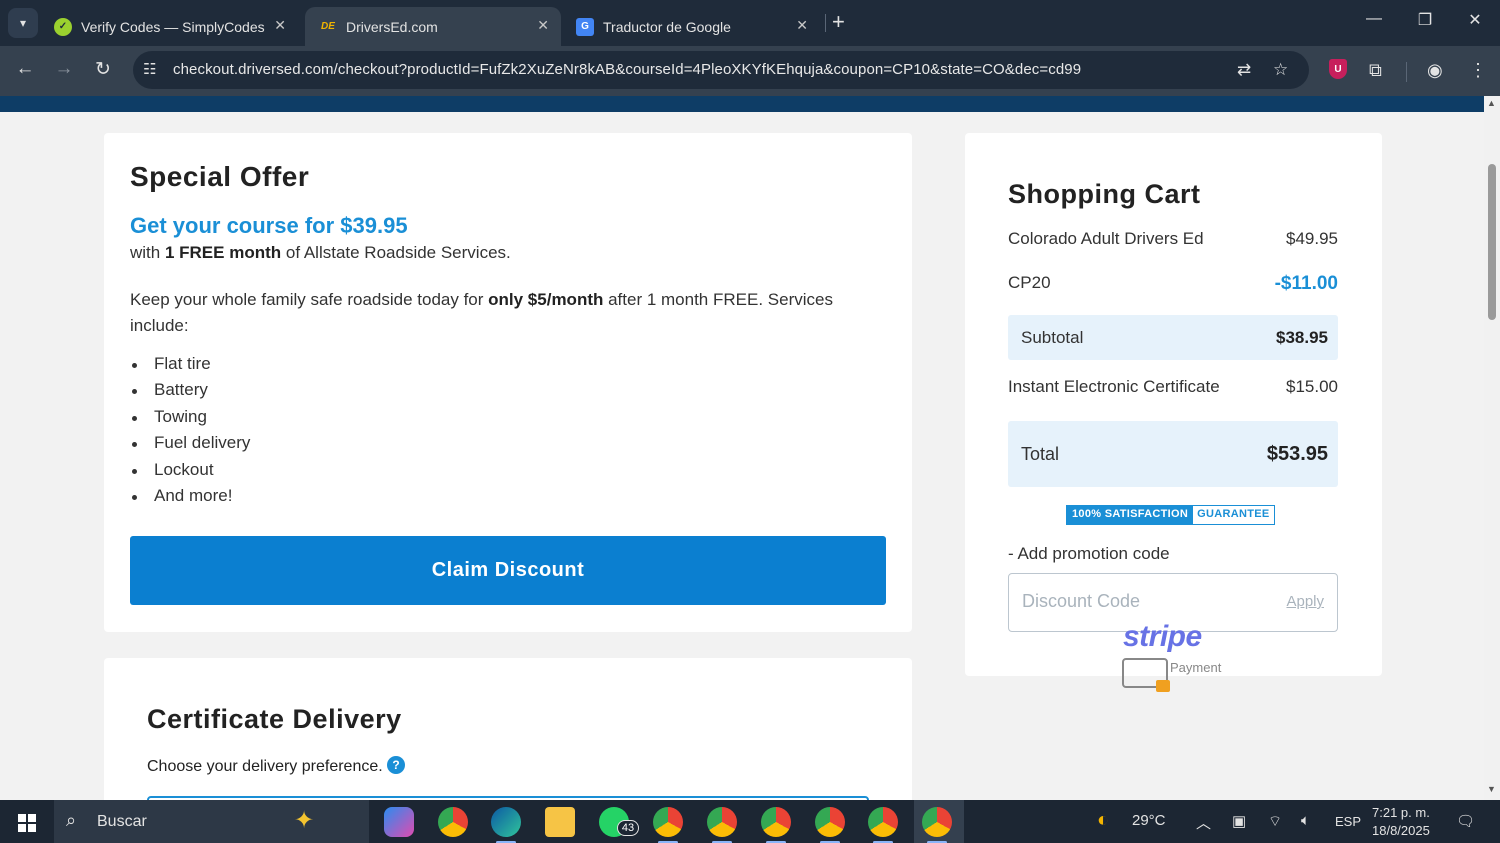  What do you see at coordinates (1239, 821) in the screenshot?
I see `meet-icon: ▣` at bounding box center [1239, 821].